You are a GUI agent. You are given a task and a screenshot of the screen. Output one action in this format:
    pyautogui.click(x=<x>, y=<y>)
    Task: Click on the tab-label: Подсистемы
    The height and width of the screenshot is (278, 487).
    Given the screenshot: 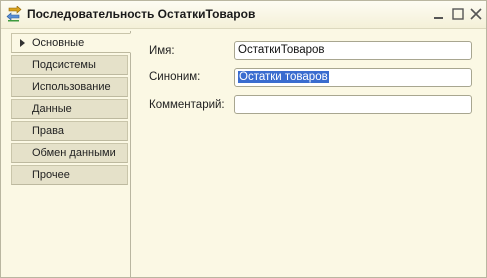 What is the action you would take?
    pyautogui.click(x=64, y=65)
    